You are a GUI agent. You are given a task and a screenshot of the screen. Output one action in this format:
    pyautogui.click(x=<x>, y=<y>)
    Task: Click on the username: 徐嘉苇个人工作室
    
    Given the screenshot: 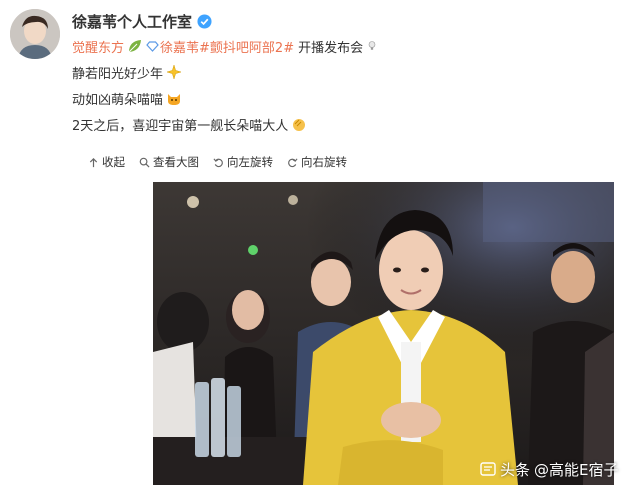 What is the action you would take?
    pyautogui.click(x=132, y=21)
    